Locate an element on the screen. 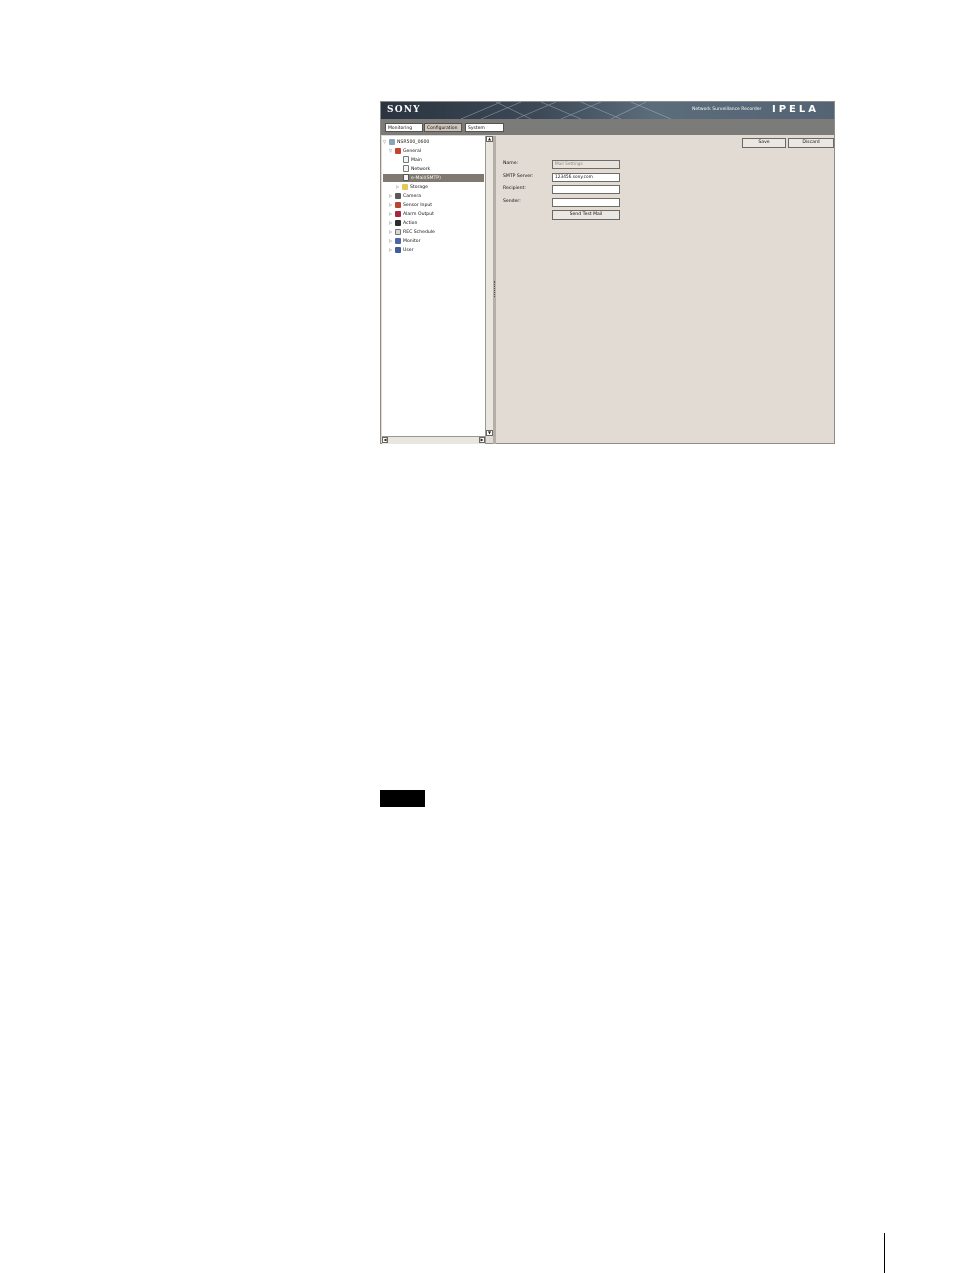  sender-input is located at coordinates (586, 202).